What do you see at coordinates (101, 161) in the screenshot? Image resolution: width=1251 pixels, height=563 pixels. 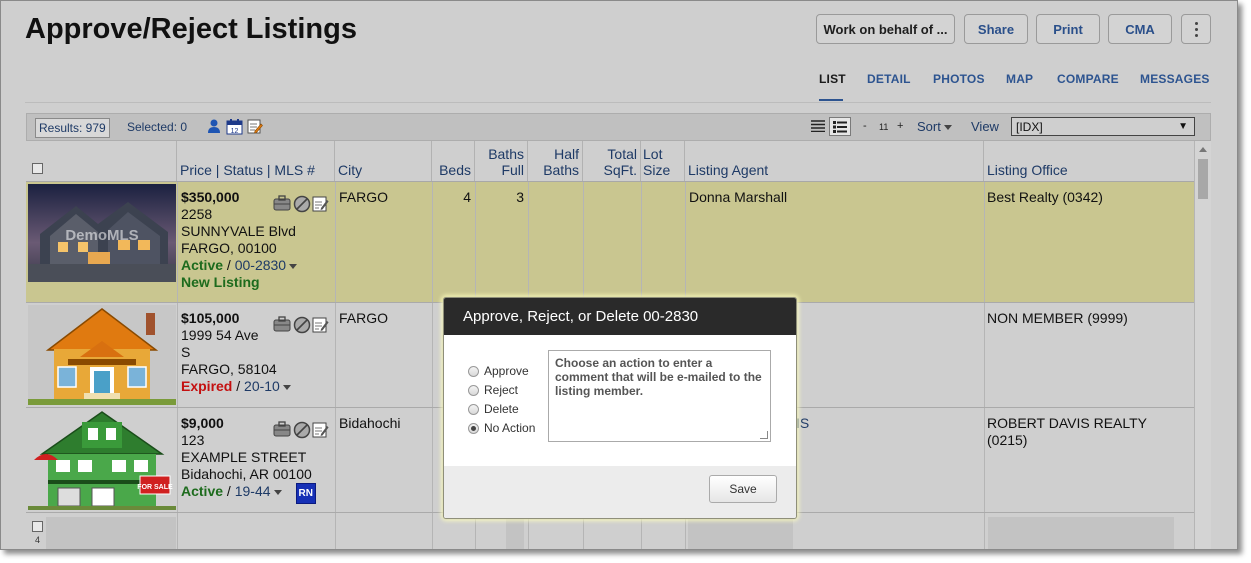 I see `select-column-header` at bounding box center [101, 161].